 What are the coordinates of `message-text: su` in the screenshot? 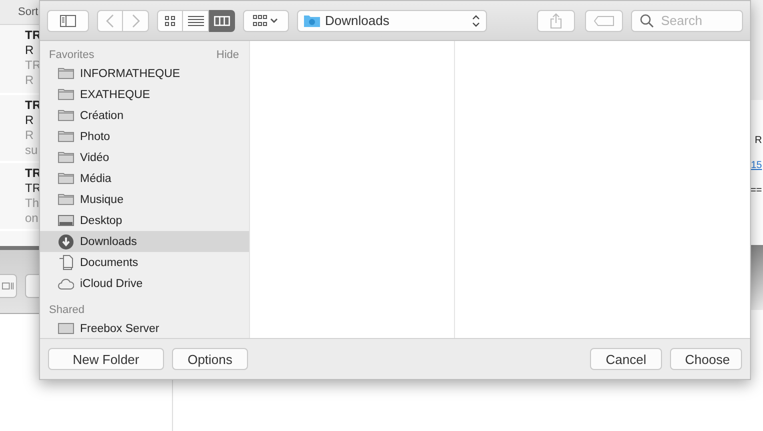 It's located at (31, 150).